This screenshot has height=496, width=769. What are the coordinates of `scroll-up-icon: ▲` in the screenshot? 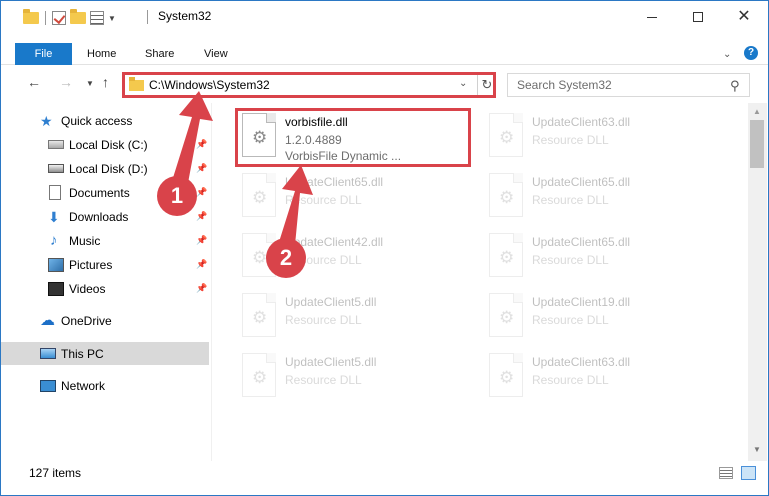 It's located at (757, 111).